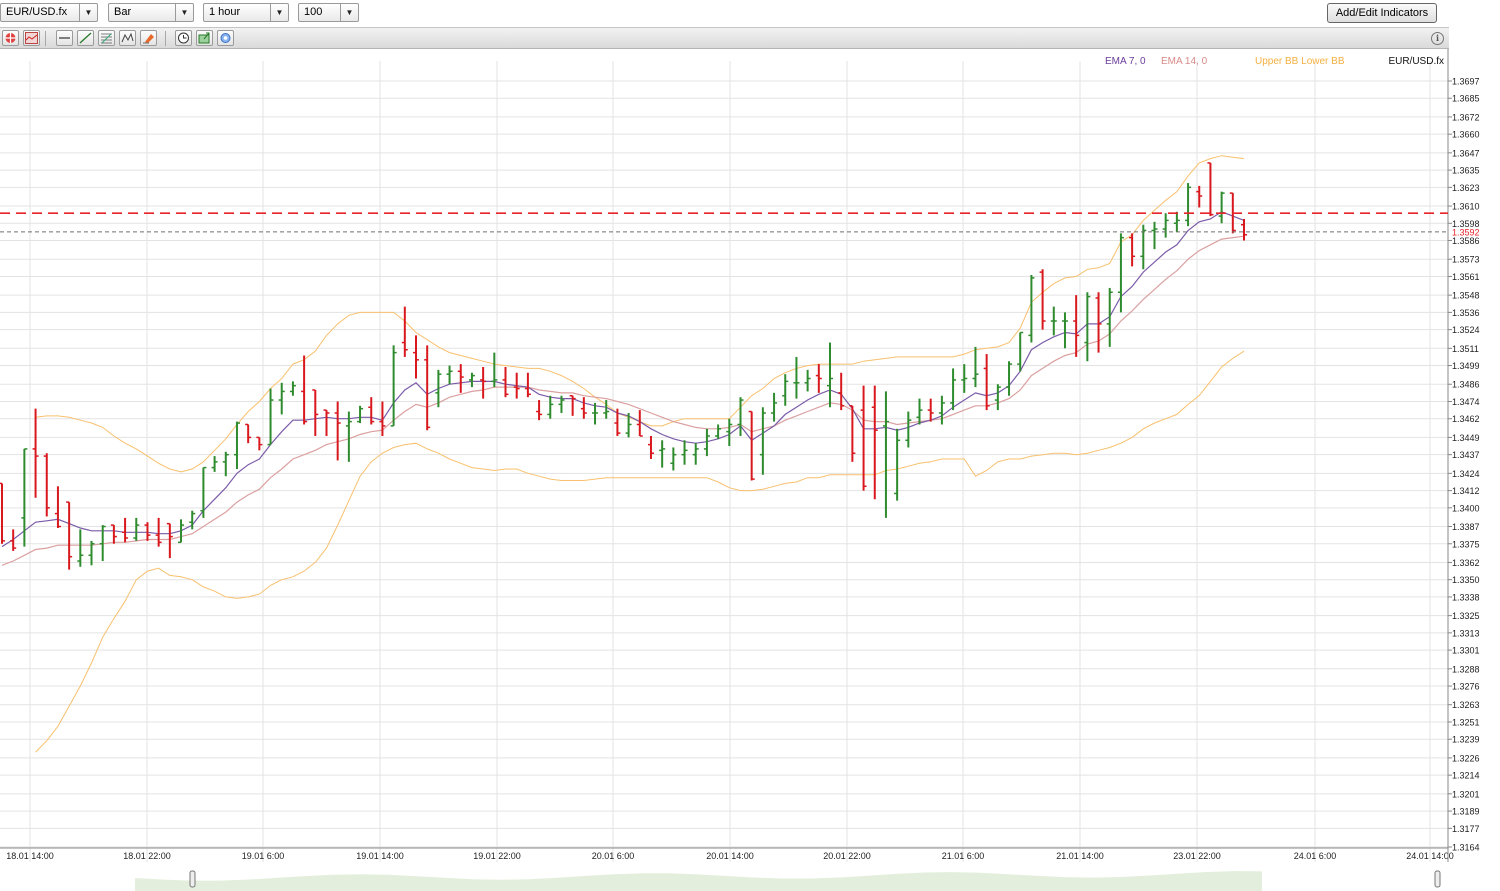 Image resolution: width=1500 pixels, height=891 pixels. What do you see at coordinates (1466, 794) in the screenshot?
I see `price-axis-label: 1.3201` at bounding box center [1466, 794].